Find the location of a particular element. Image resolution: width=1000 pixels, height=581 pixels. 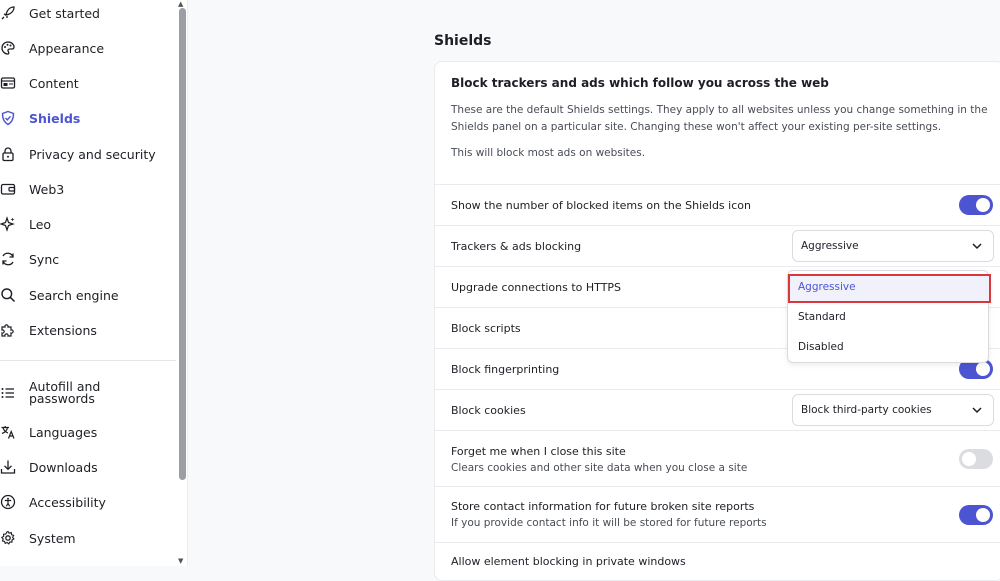

rocket-icon is located at coordinates (8, 13).